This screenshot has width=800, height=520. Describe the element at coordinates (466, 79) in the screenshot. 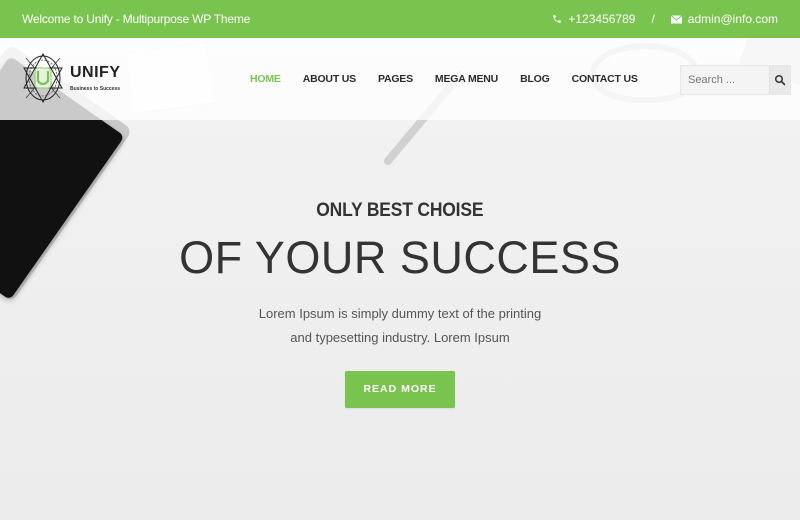

I see `nav-mega-menu: MEGA MENU` at that location.